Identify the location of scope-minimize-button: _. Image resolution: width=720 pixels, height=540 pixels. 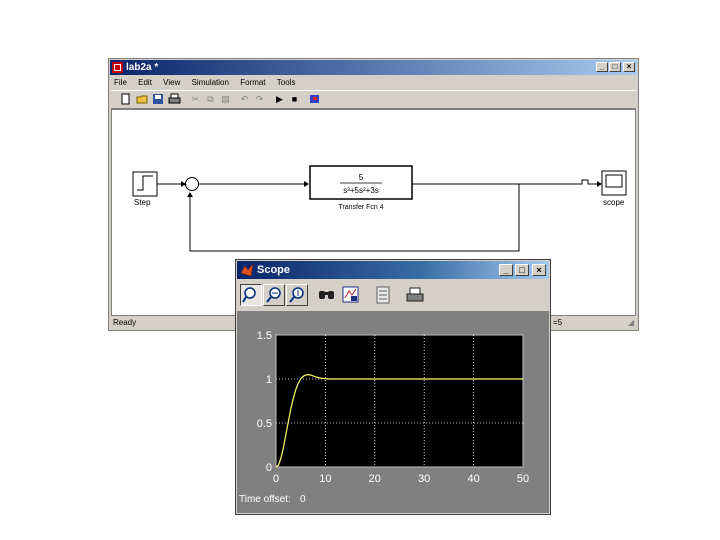
(506, 270).